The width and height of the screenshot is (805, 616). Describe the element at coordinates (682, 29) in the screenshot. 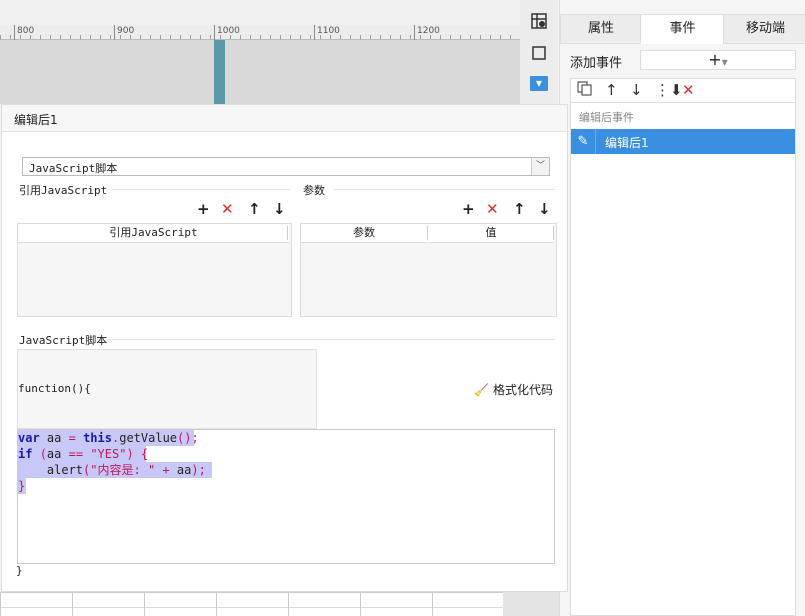

I see `tab-events: 事件` at that location.